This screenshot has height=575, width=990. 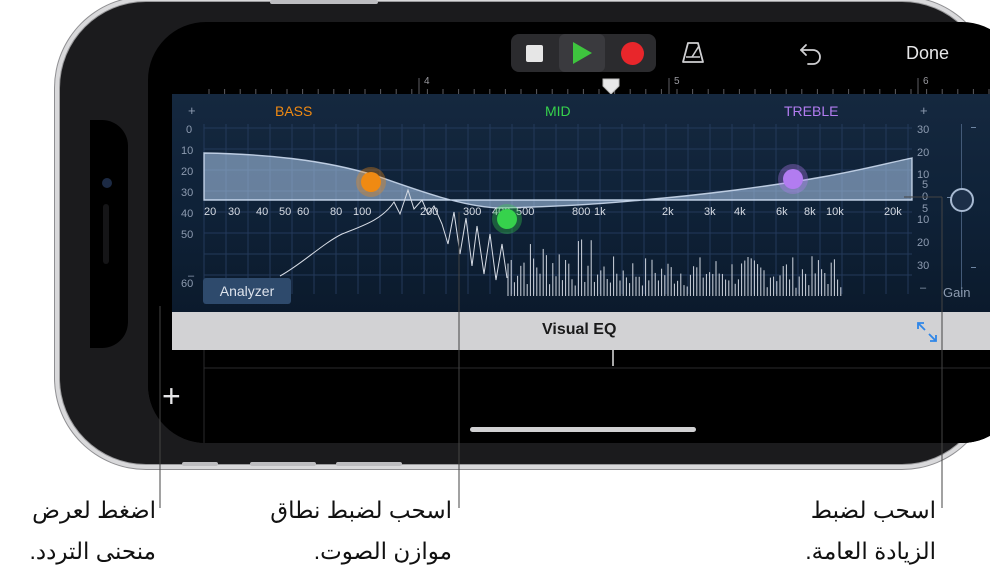 I want to click on visual-eq-title: Visual EQ, so click(x=579, y=329).